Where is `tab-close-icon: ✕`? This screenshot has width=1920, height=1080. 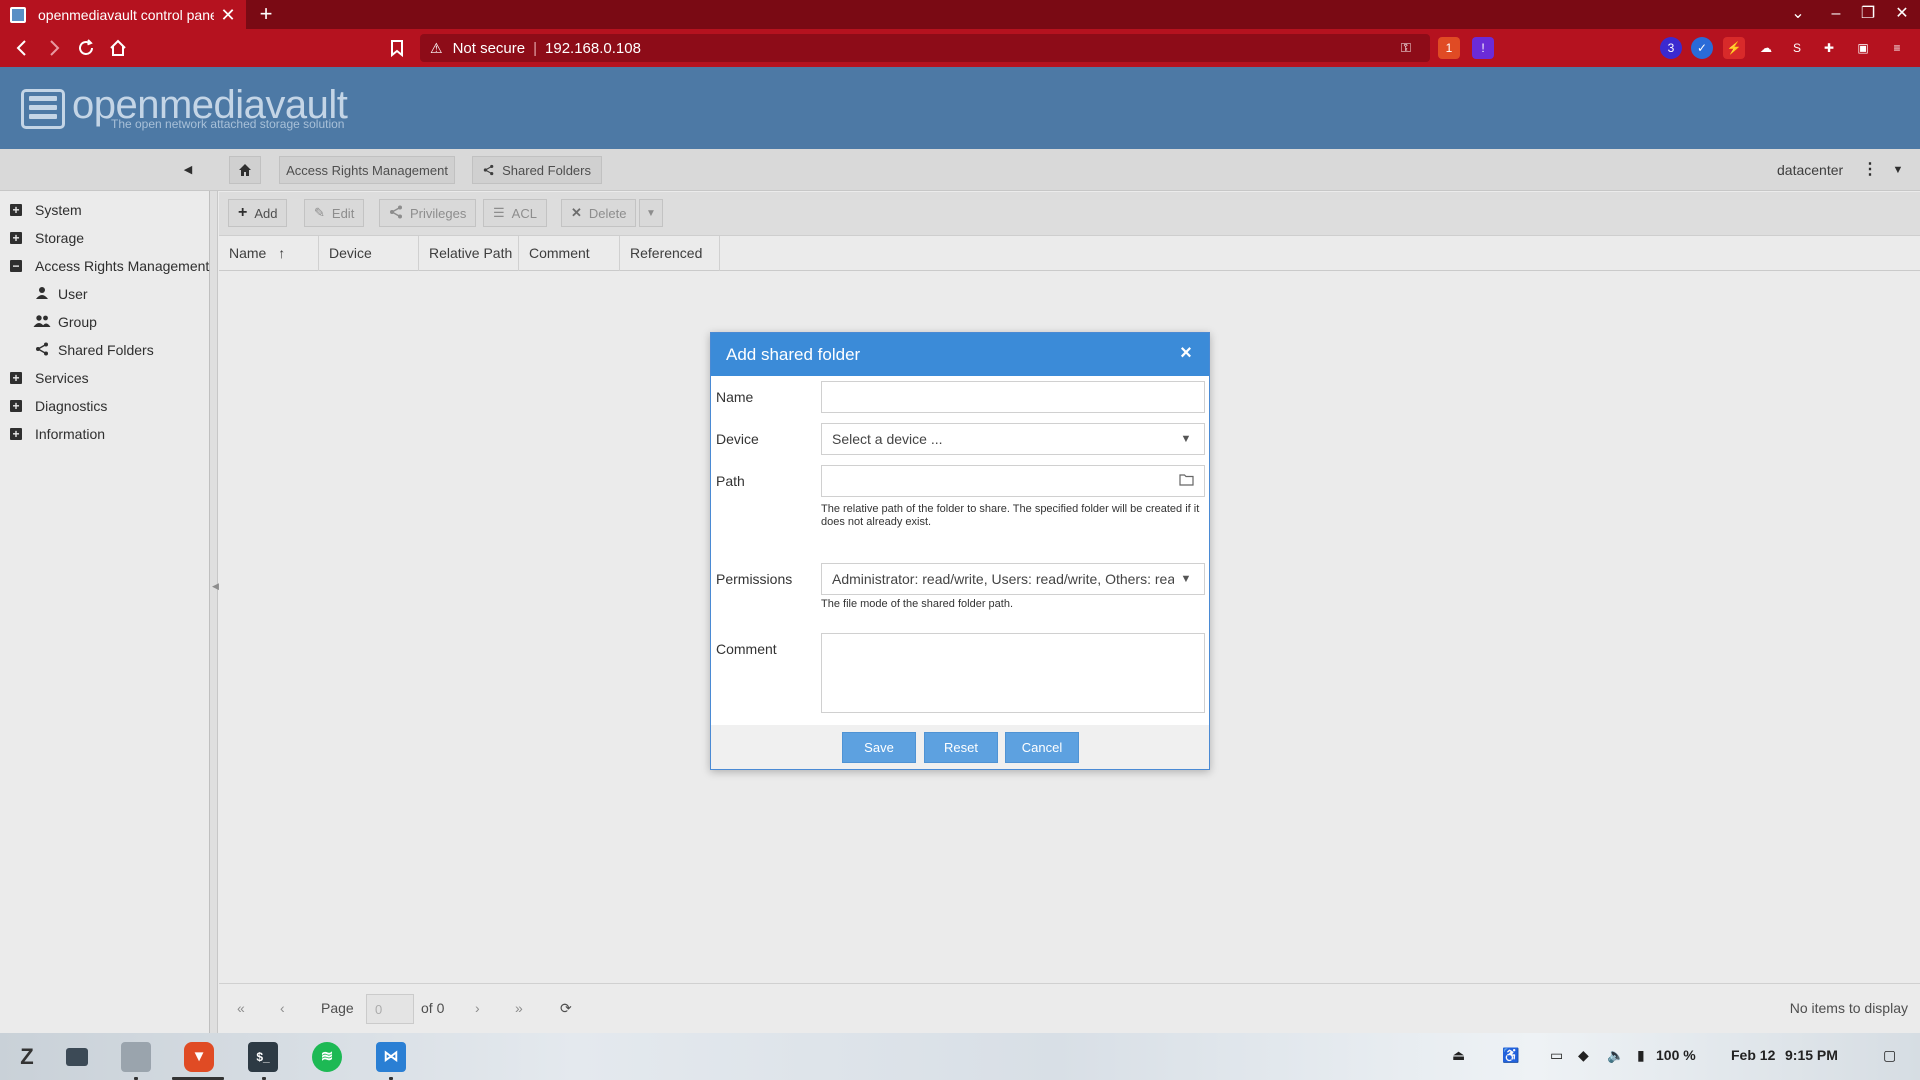
tab-close-icon: ✕ is located at coordinates (228, 15).